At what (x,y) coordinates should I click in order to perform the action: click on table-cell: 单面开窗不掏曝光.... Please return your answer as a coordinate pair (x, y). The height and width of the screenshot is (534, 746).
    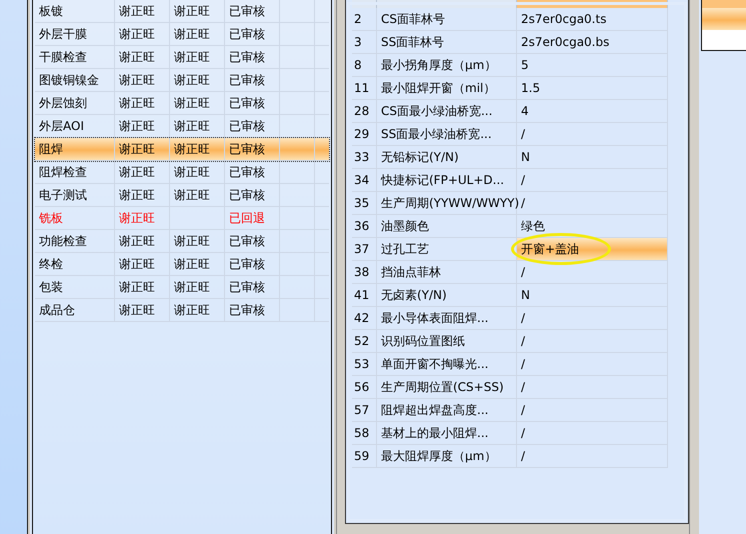
    Looking at the image, I should click on (447, 364).